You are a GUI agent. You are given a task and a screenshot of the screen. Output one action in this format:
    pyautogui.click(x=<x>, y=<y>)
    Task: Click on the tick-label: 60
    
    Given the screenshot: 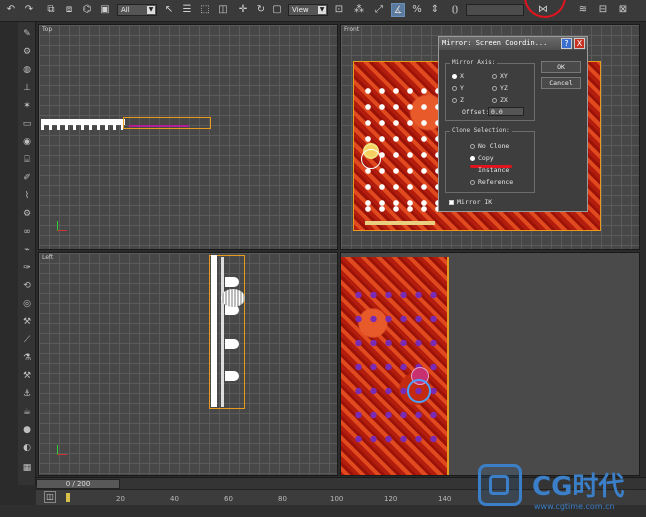 What is the action you would take?
    pyautogui.click(x=228, y=499)
    